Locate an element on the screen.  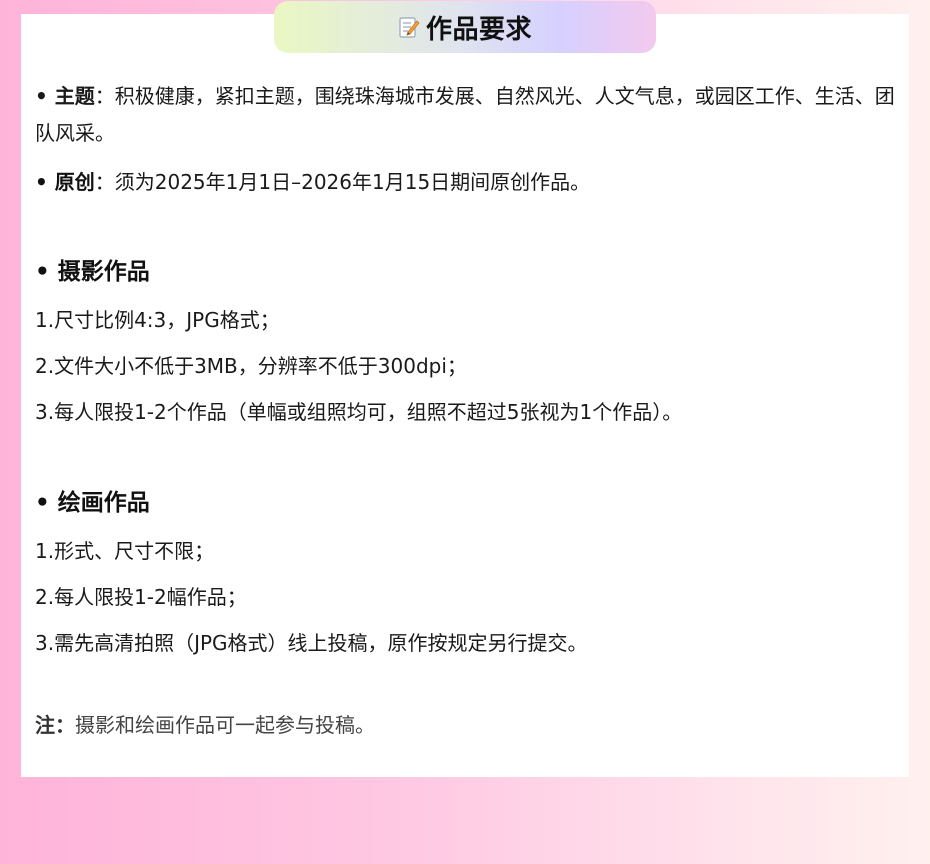
page-title: 作品要求 is located at coordinates (478, 29).